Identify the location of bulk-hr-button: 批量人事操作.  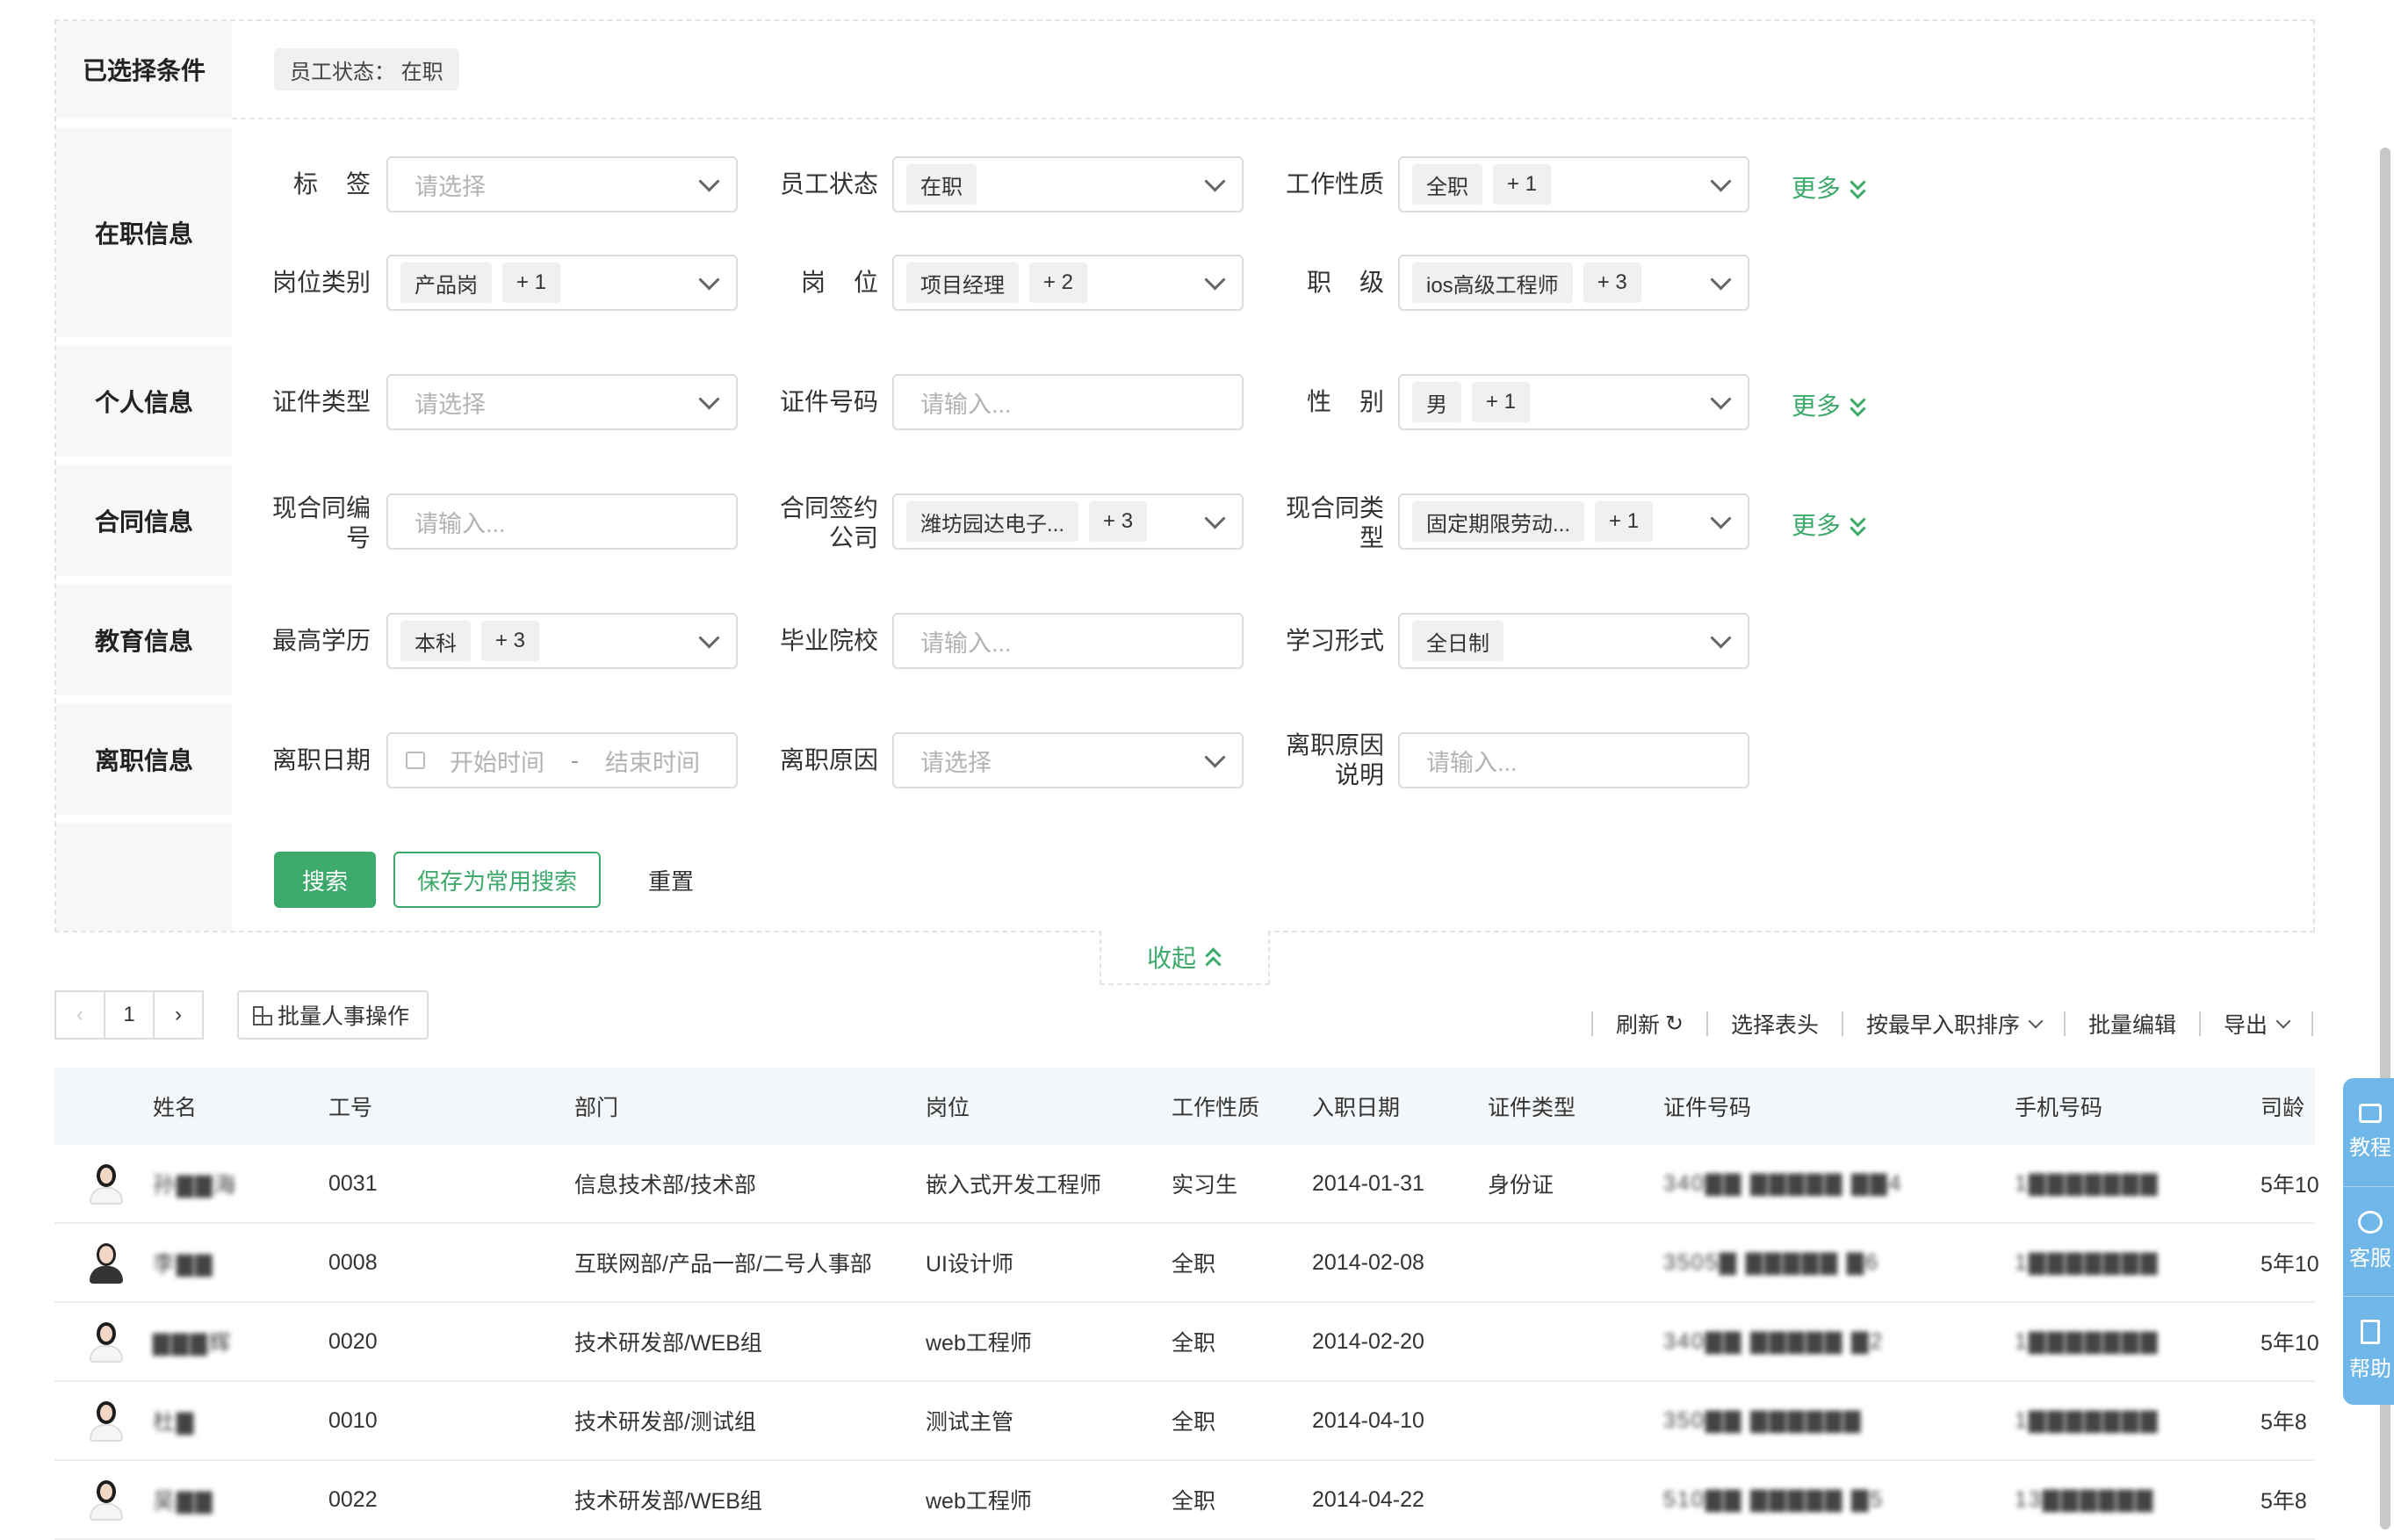
(333, 1015).